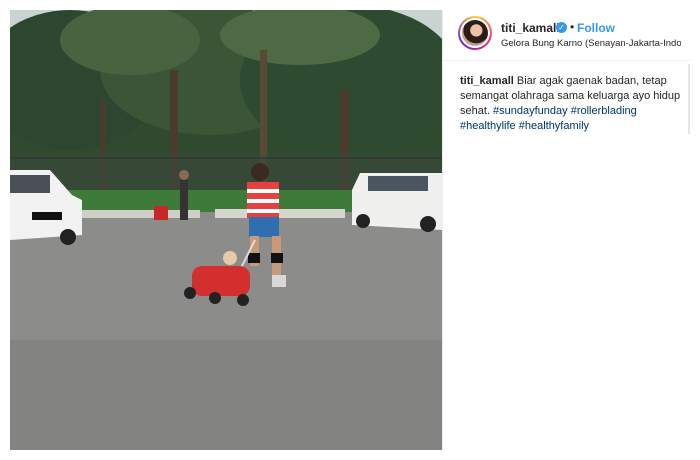 This screenshot has width=700, height=460. What do you see at coordinates (689, 99) in the screenshot?
I see `comments-scrollbar` at bounding box center [689, 99].